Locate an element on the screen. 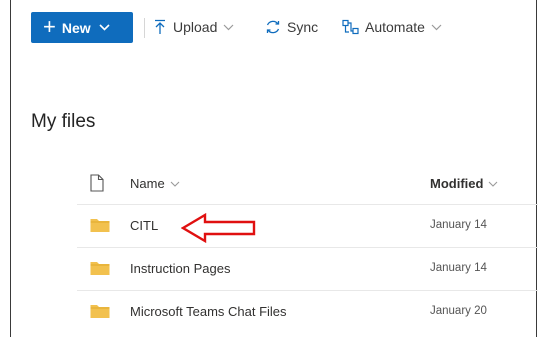 The width and height of the screenshot is (539, 337). automate-button: Automate is located at coordinates (392, 27).